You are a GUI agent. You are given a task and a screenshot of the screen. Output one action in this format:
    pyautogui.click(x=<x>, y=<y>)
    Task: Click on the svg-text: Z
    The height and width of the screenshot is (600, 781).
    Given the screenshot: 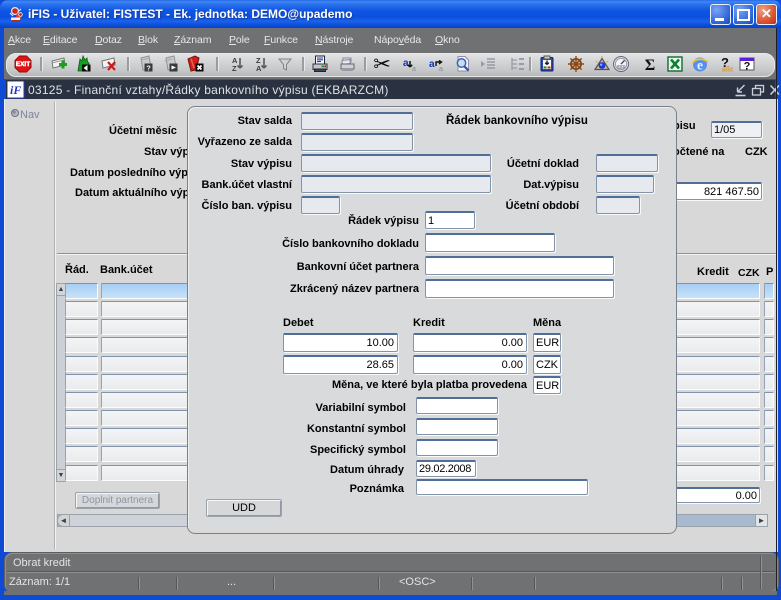 What is the action you would take?
    pyautogui.click(x=234, y=68)
    